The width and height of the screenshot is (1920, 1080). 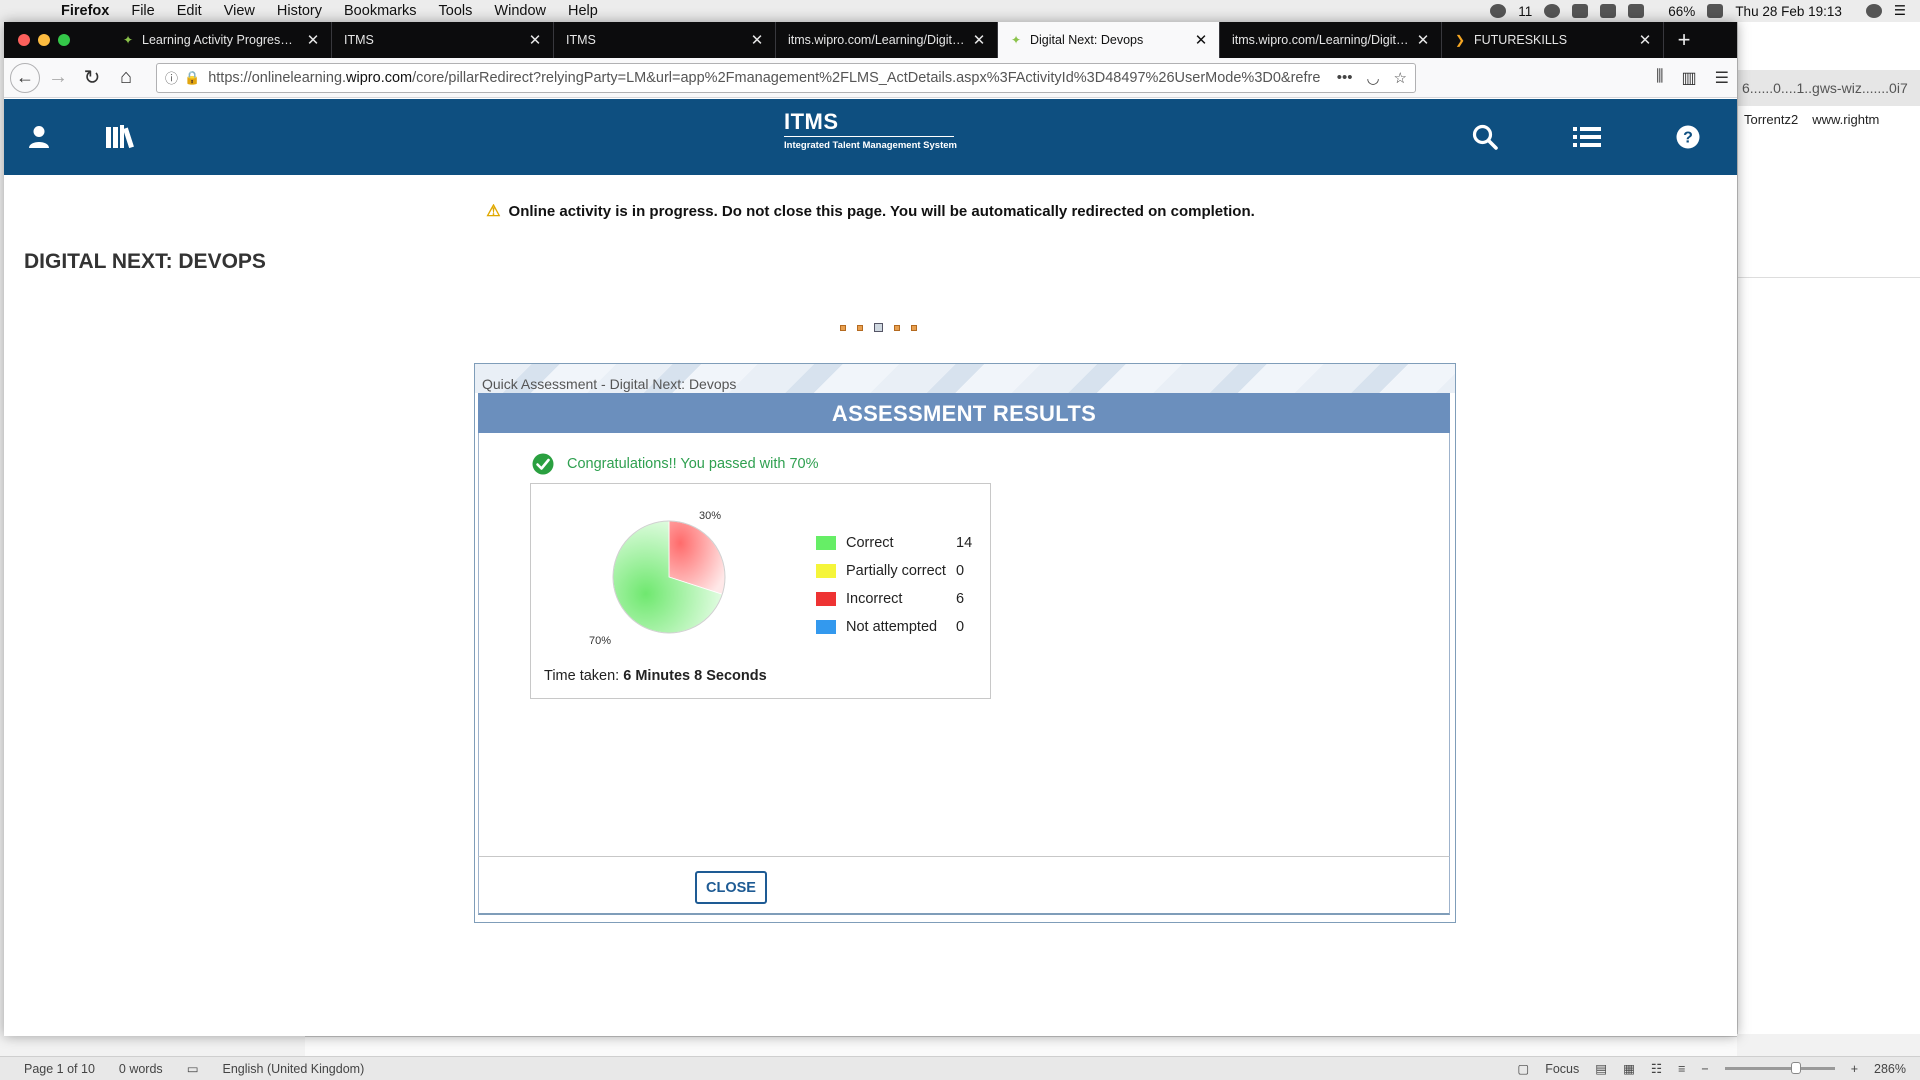 What do you see at coordinates (1656, 1068) in the screenshot?
I see `outline-icon: ☷` at bounding box center [1656, 1068].